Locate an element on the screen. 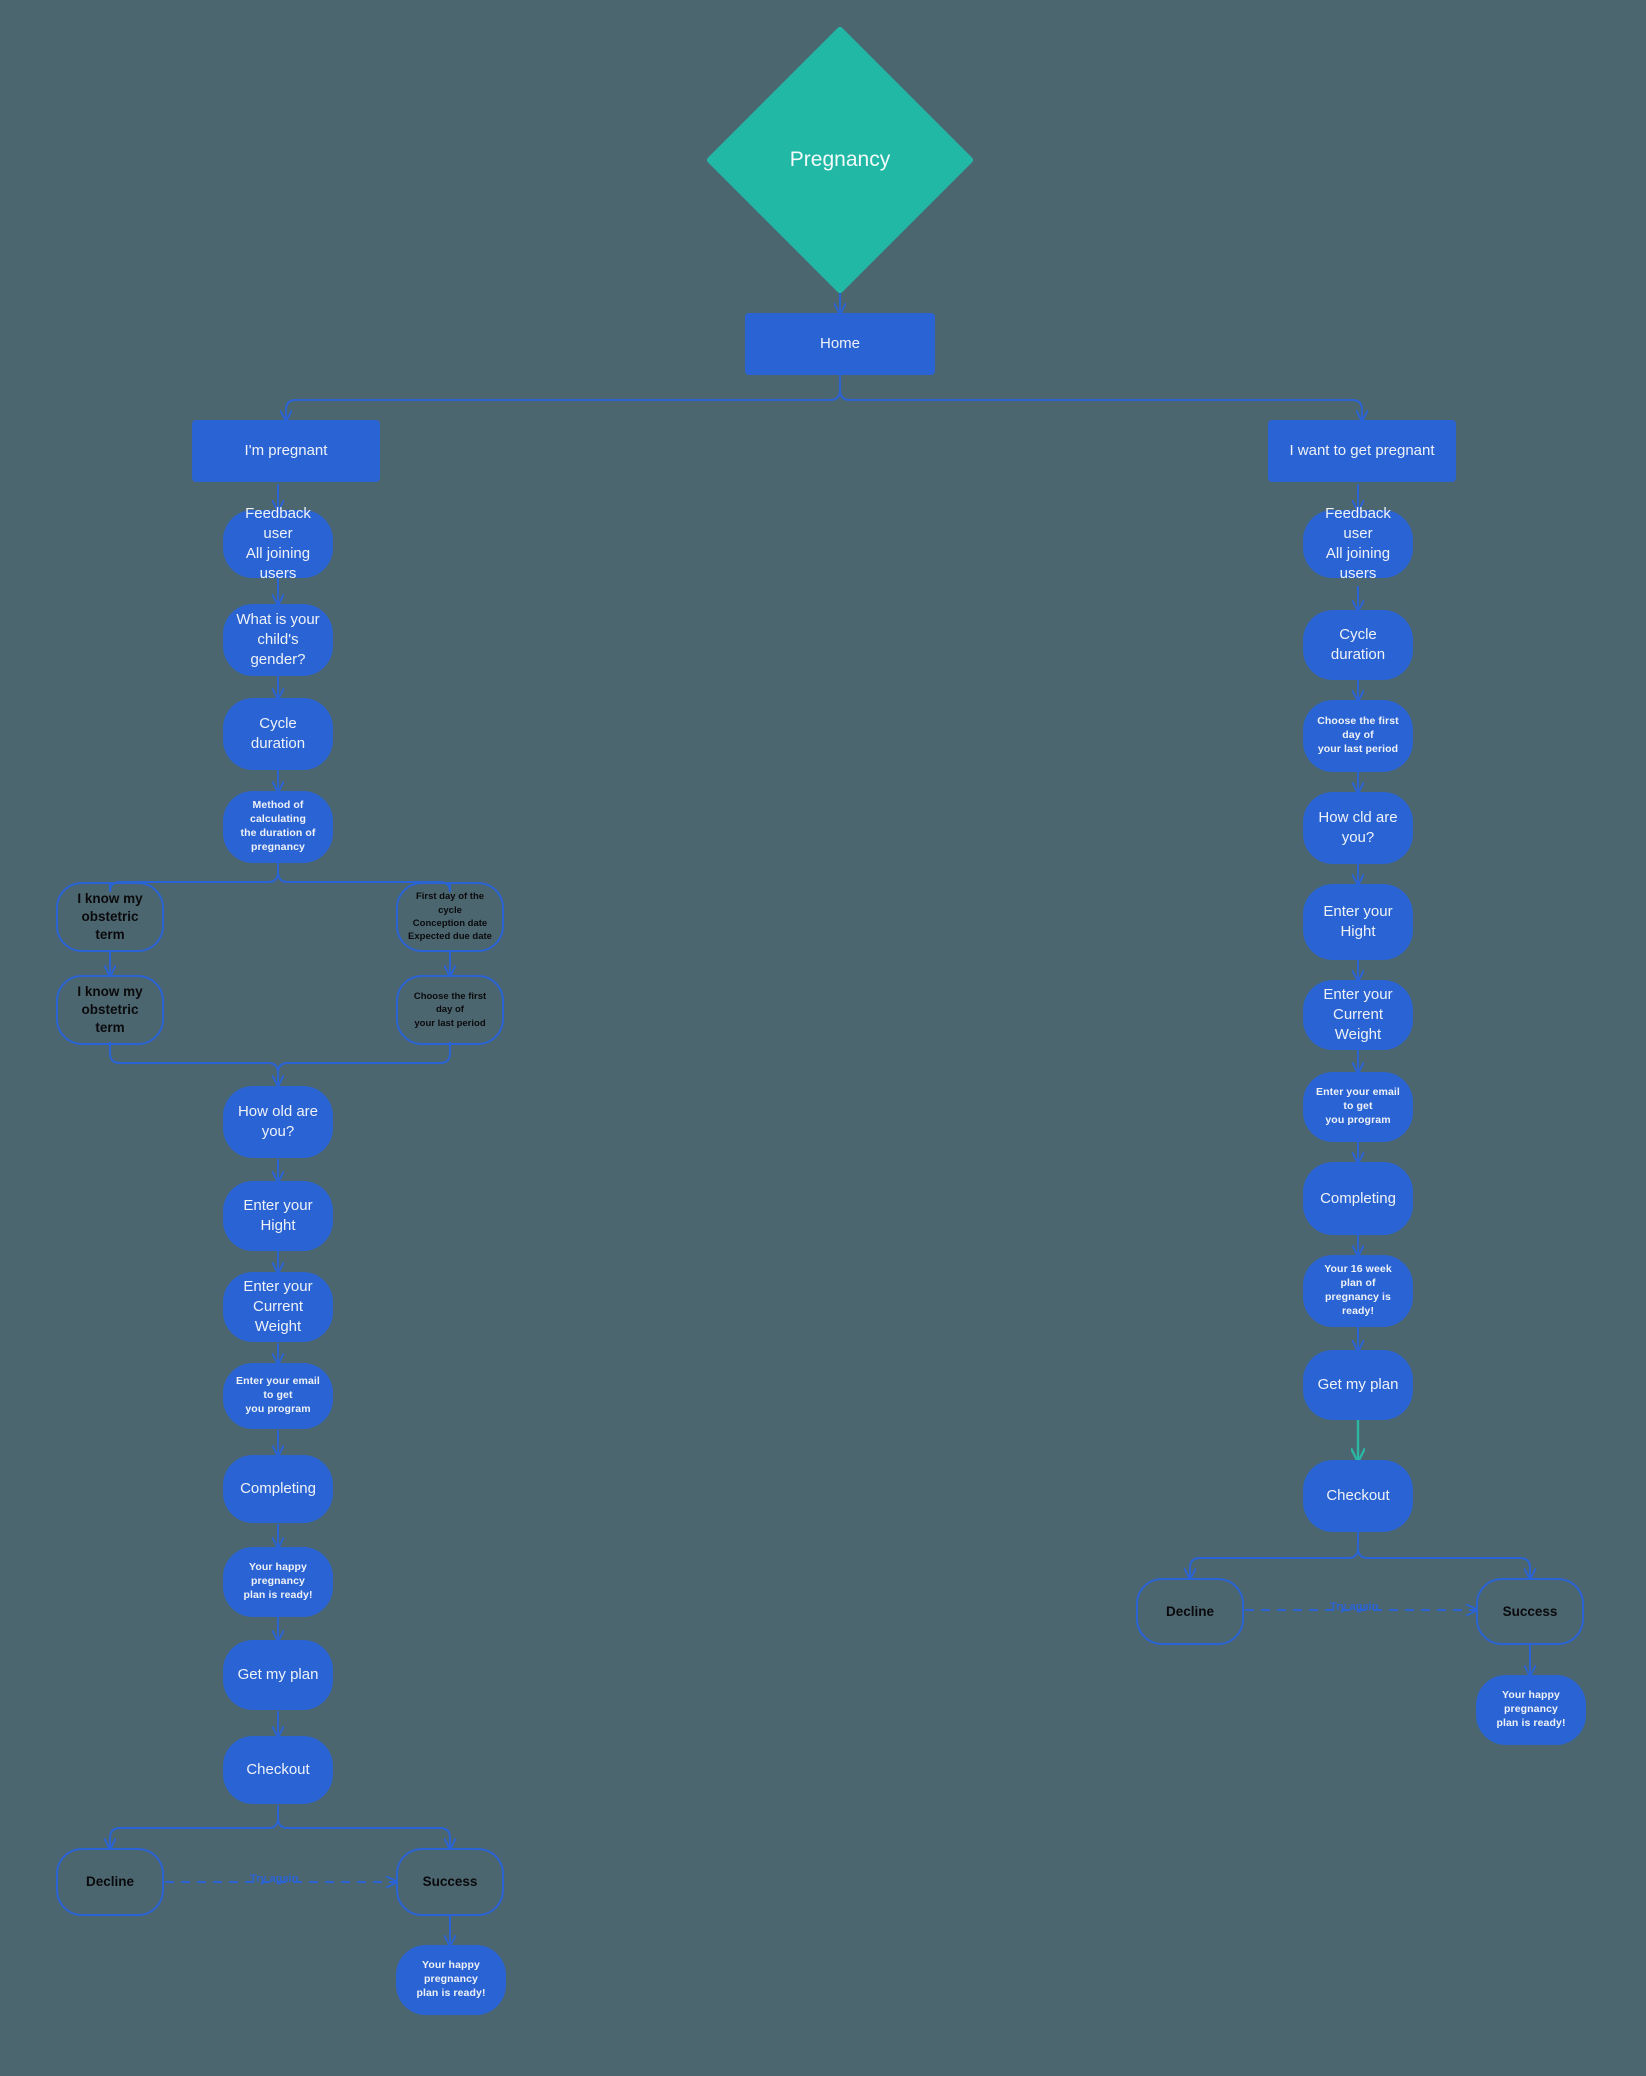 This screenshot has width=1646, height=2076. branch-im-pregnant: I'm pregnant is located at coordinates (286, 451).